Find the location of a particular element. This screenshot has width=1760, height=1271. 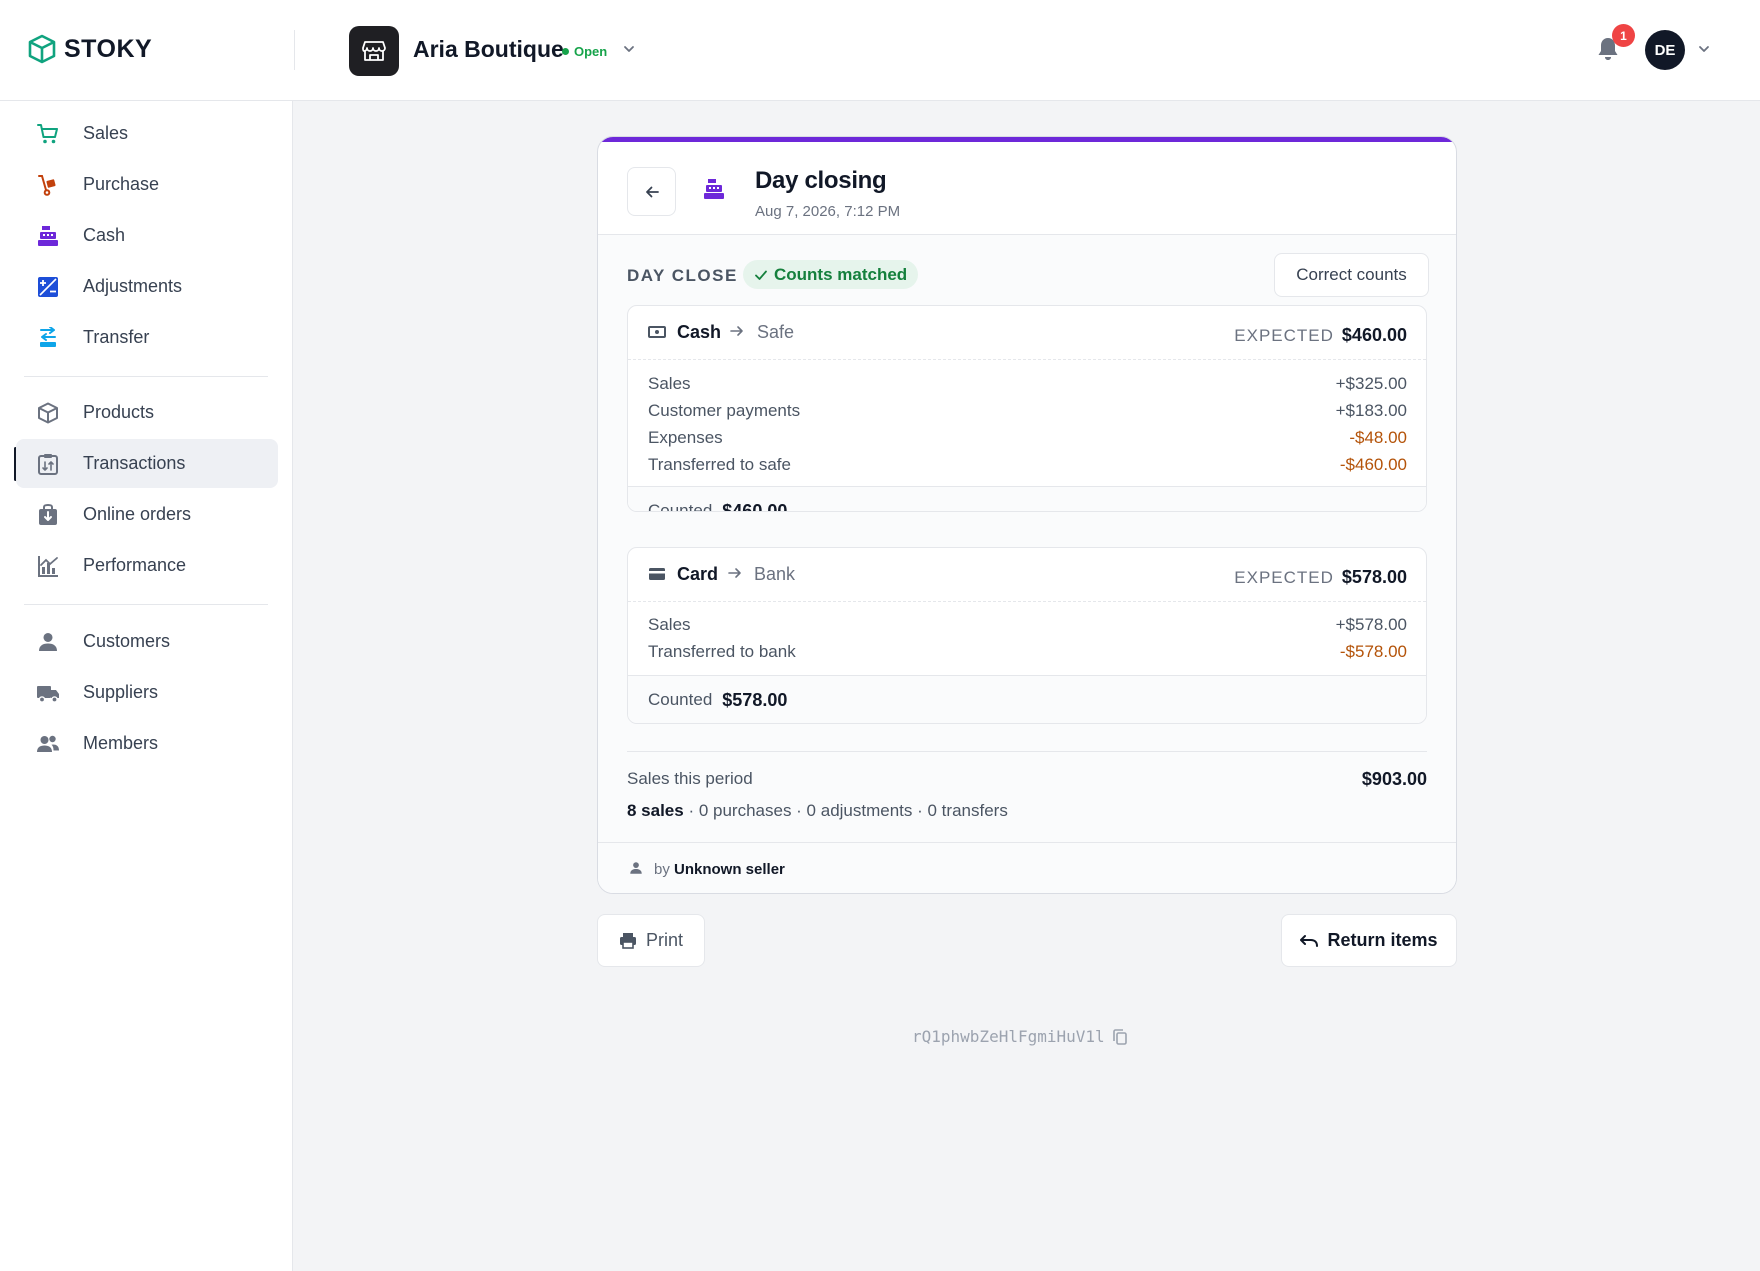

summary-divider is located at coordinates (1027, 751).